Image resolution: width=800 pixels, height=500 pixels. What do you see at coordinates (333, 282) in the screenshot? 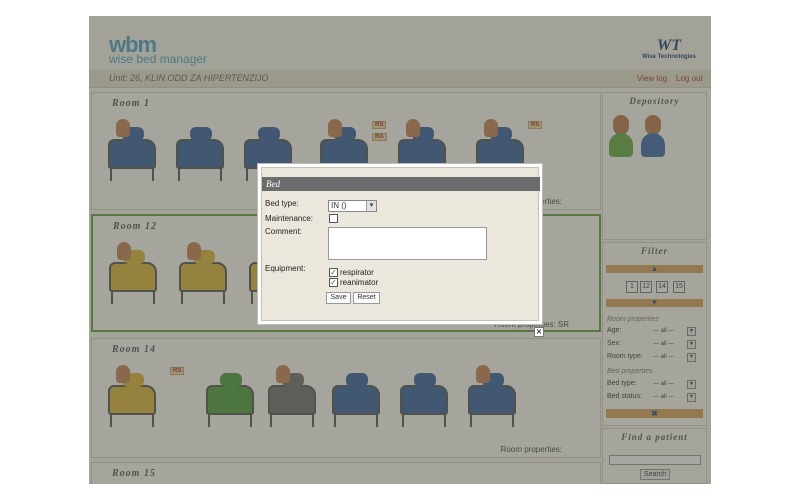
I see `reanimator-checkbox: ✓` at bounding box center [333, 282].